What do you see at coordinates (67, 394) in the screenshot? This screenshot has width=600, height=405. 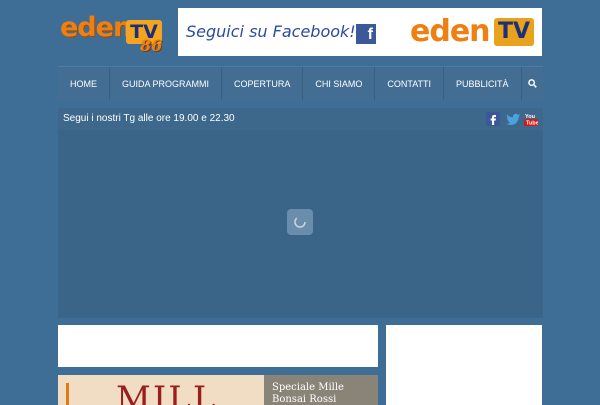 I see `thumb-strip` at bounding box center [67, 394].